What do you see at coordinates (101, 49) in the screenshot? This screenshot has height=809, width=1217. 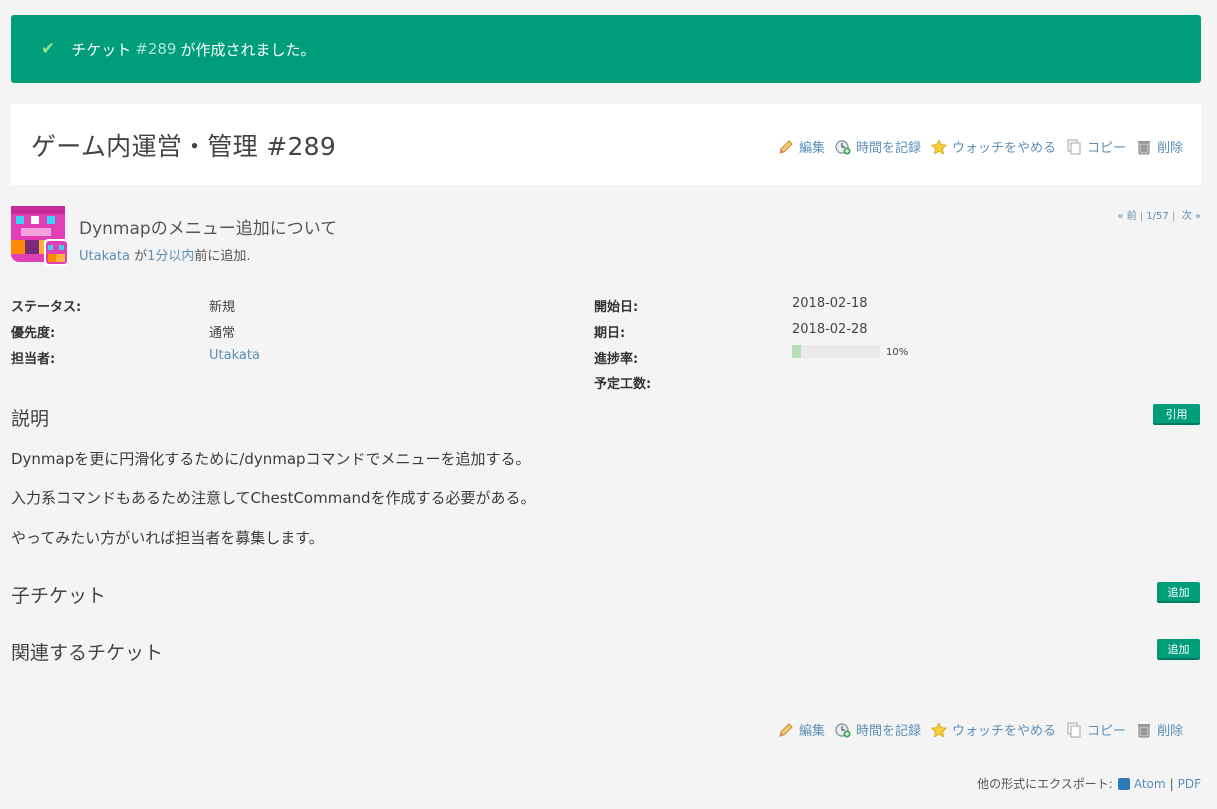 I see `flash-prefix: チケット` at bounding box center [101, 49].